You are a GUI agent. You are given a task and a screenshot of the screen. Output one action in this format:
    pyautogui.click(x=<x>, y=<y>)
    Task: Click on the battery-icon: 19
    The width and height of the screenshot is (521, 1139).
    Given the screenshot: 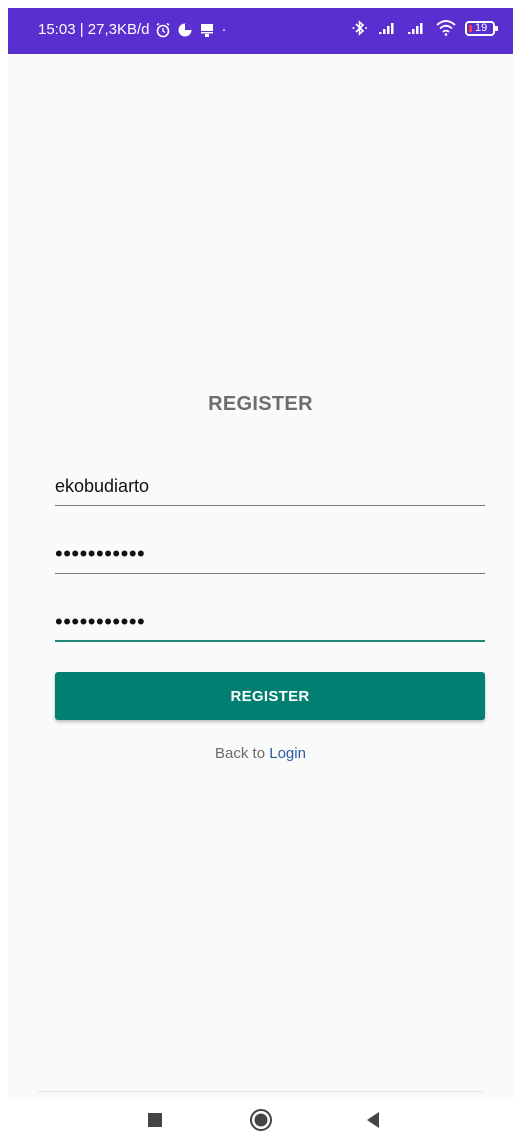 What is the action you would take?
    pyautogui.click(x=481, y=28)
    